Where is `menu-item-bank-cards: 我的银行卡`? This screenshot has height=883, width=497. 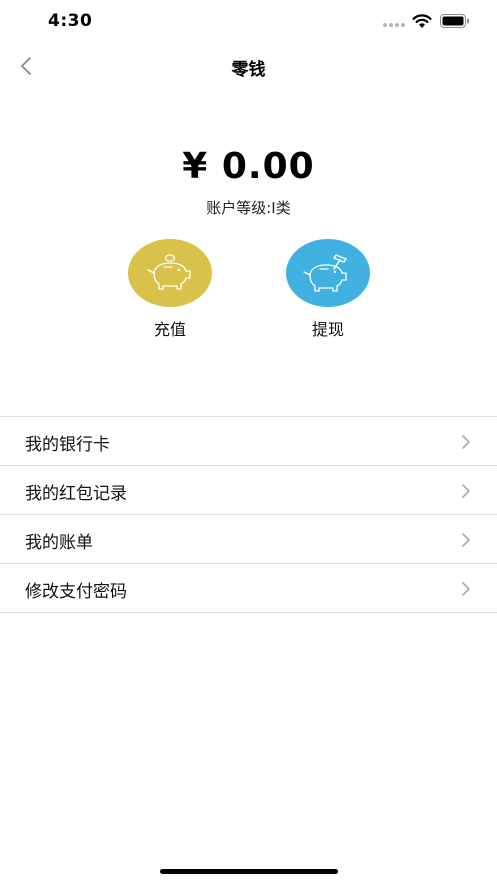 menu-item-bank-cards: 我的银行卡 is located at coordinates (248, 441).